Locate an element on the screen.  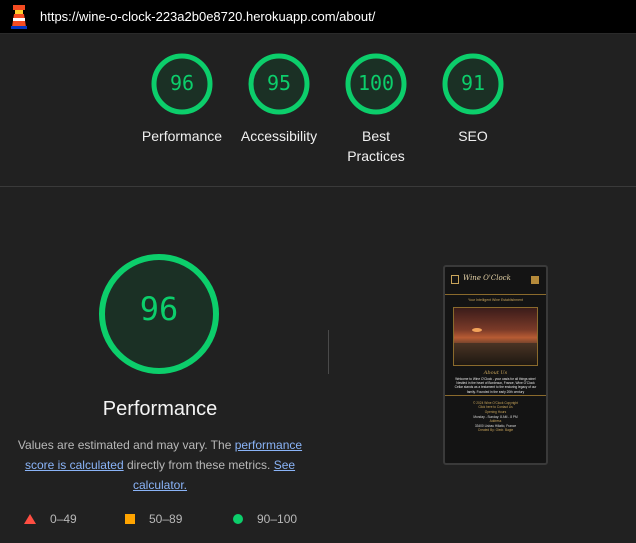
vertical-divider is located at coordinates (328, 352).